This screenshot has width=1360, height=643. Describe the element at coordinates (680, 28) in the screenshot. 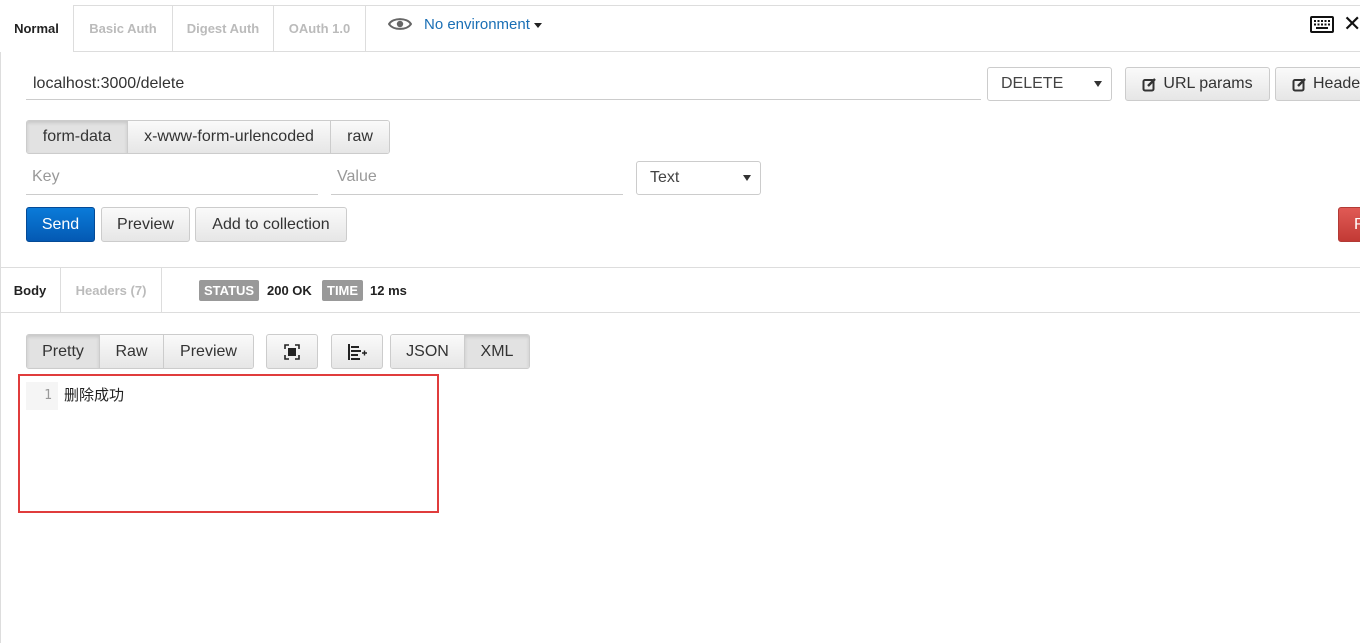

I see `auth-tabs: Normal Basic Auth Digest Auth OAuth 1.0` at that location.